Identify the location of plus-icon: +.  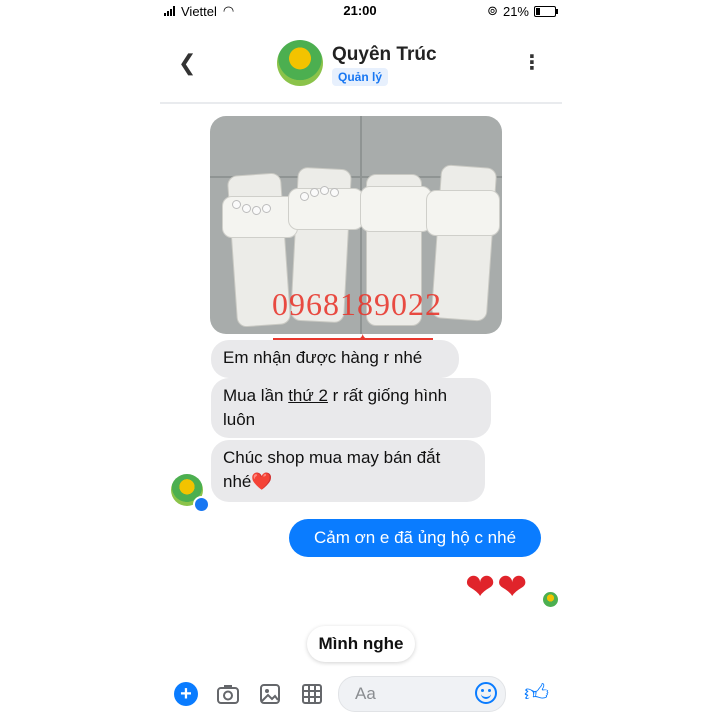
(186, 694).